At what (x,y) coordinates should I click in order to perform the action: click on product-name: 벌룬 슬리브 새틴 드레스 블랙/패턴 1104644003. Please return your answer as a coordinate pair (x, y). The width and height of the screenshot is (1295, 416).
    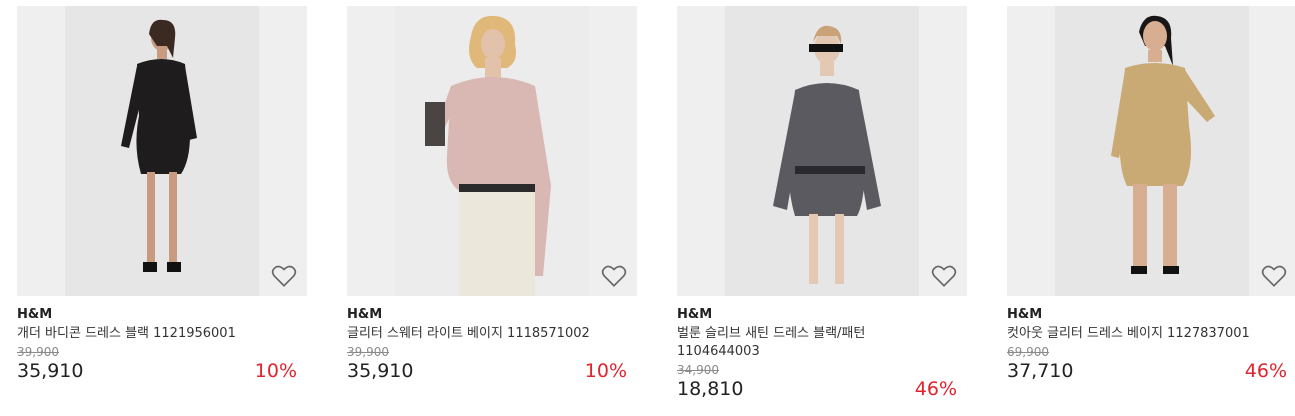
    Looking at the image, I should click on (802, 343).